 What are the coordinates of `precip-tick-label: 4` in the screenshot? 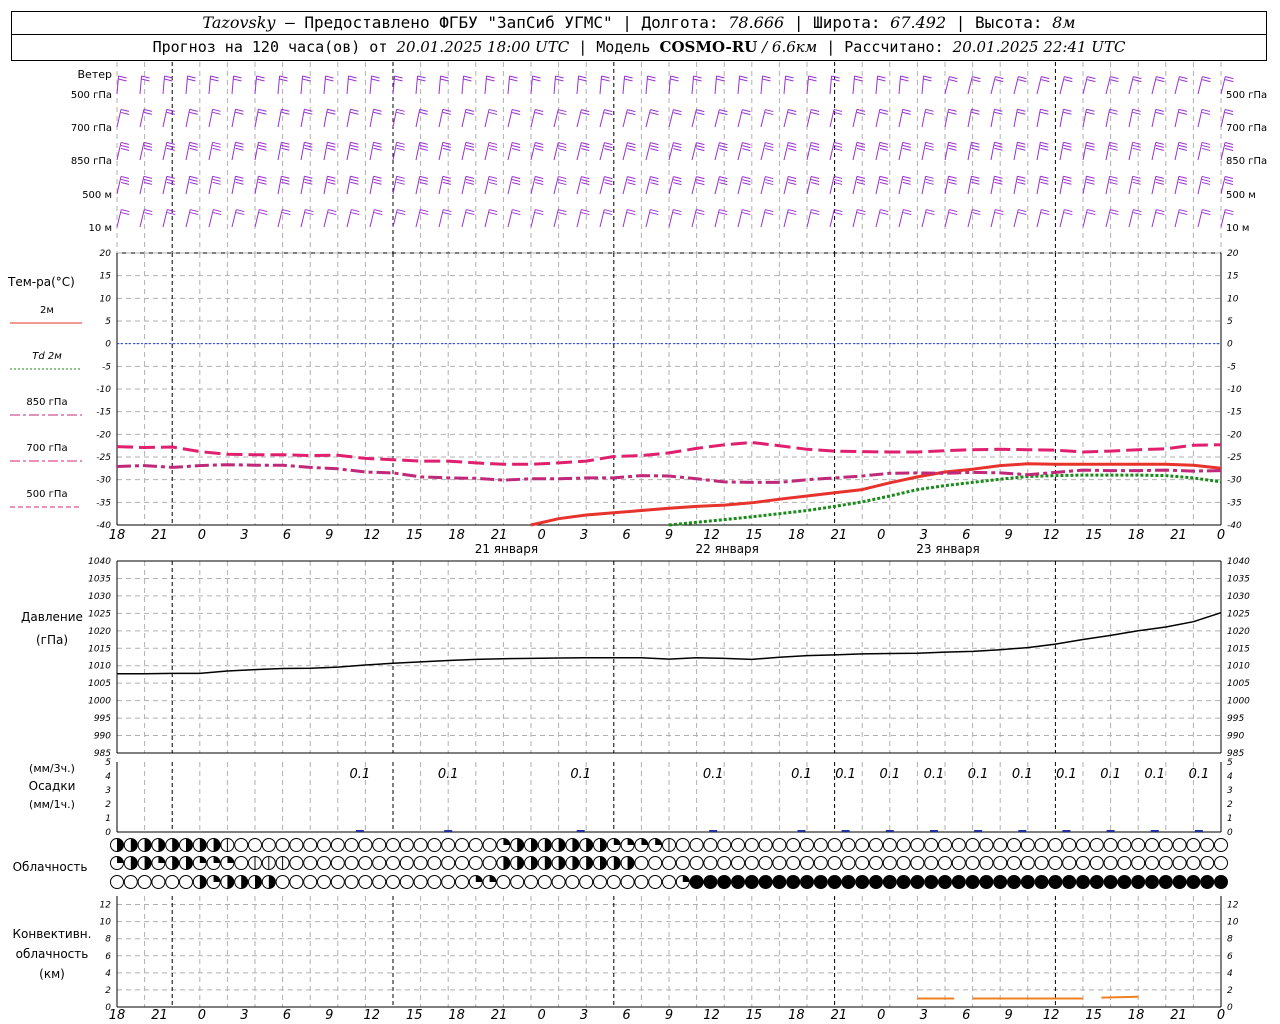 It's located at (1230, 777).